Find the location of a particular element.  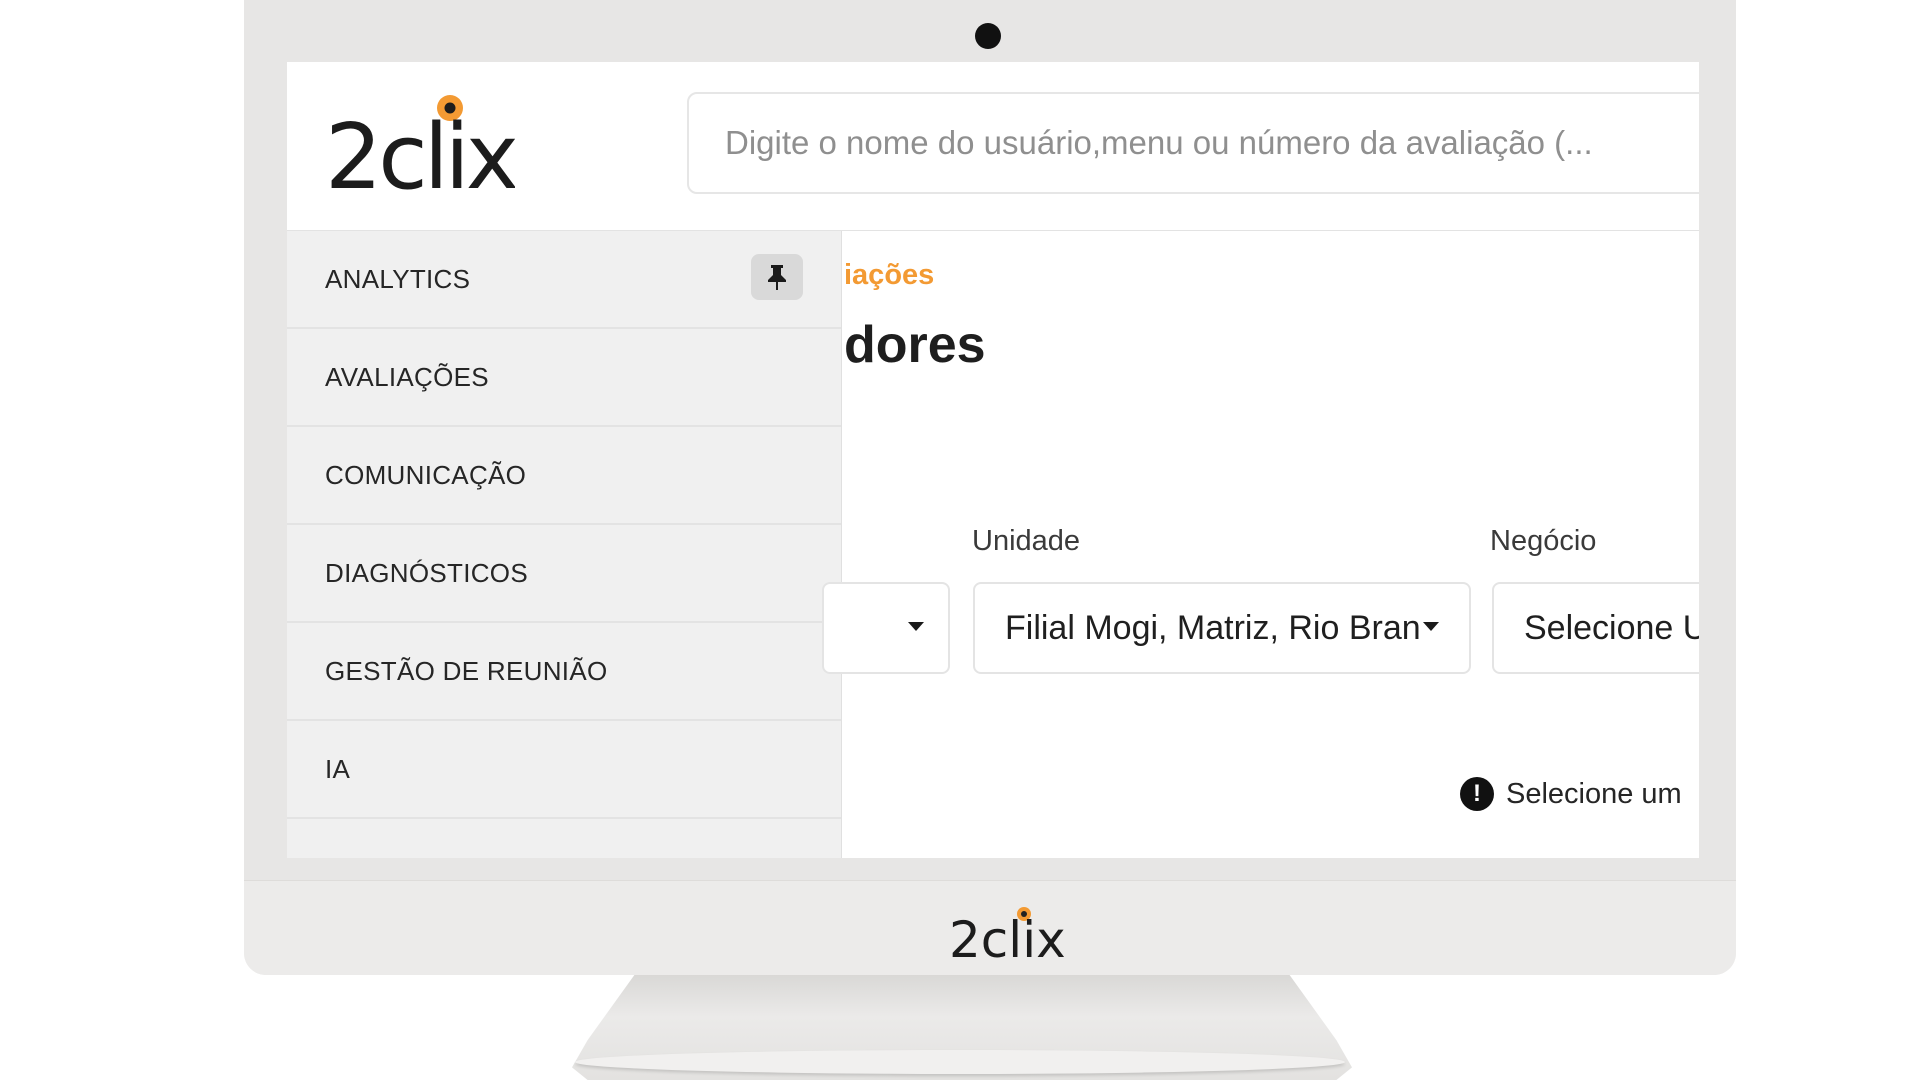

sidebar-item-label: IA is located at coordinates (338, 768).